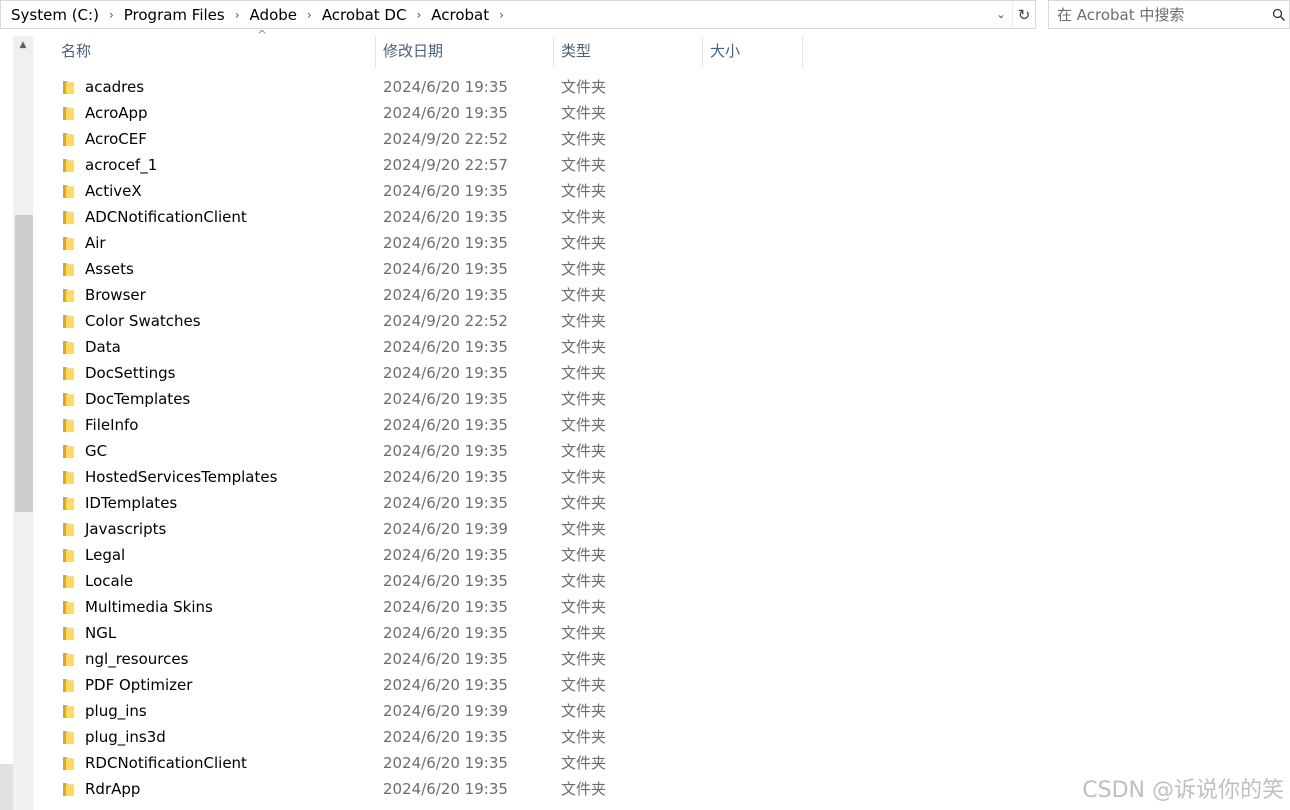 This screenshot has height=810, width=1290. Describe the element at coordinates (109, 269) in the screenshot. I see `file-name: Assets` at that location.